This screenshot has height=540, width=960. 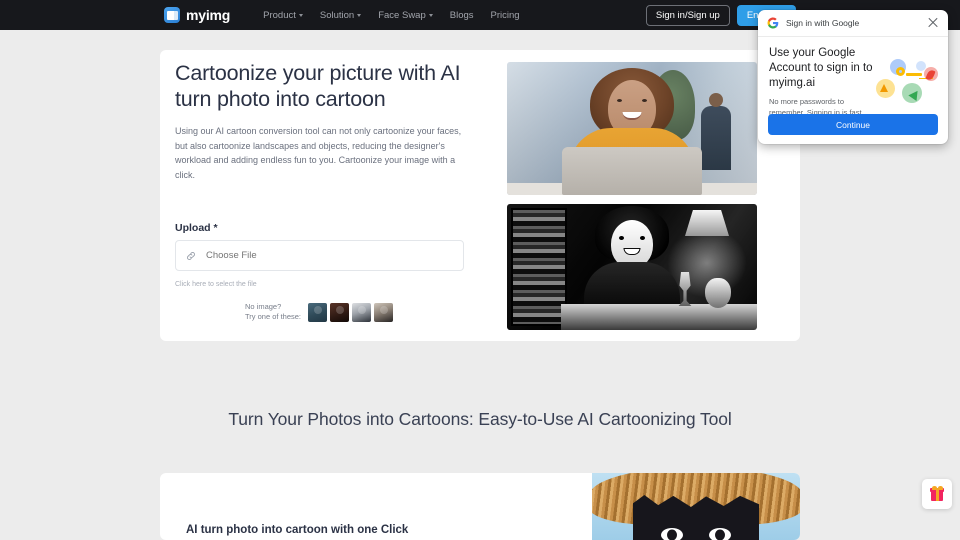 I want to click on anime-character-image, so click(x=696, y=506).